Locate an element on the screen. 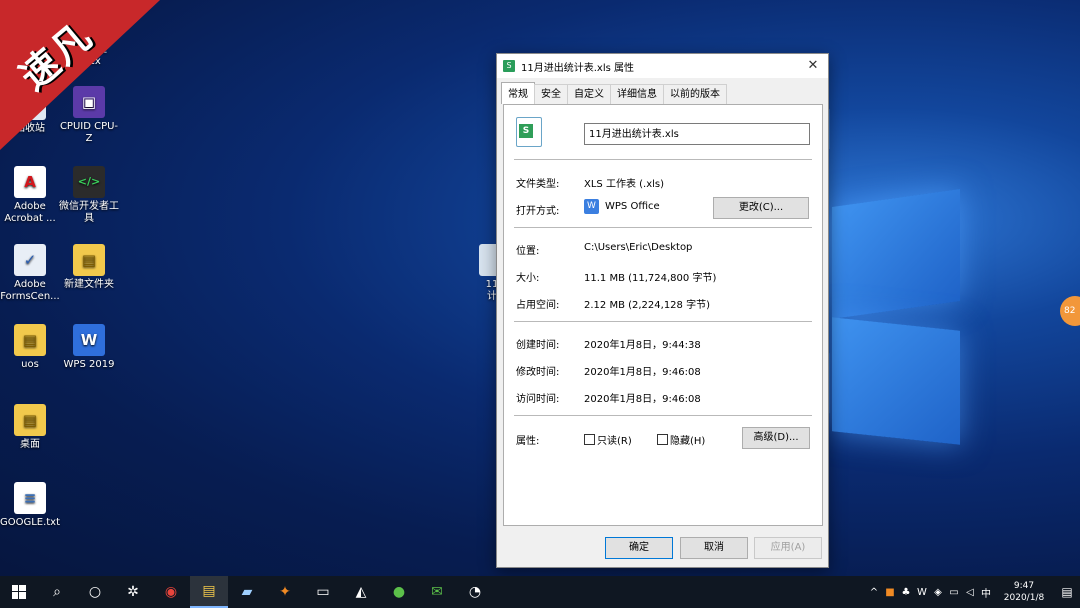 The width and height of the screenshot is (1080, 608). modified-label: 修改时间: is located at coordinates (538, 372).